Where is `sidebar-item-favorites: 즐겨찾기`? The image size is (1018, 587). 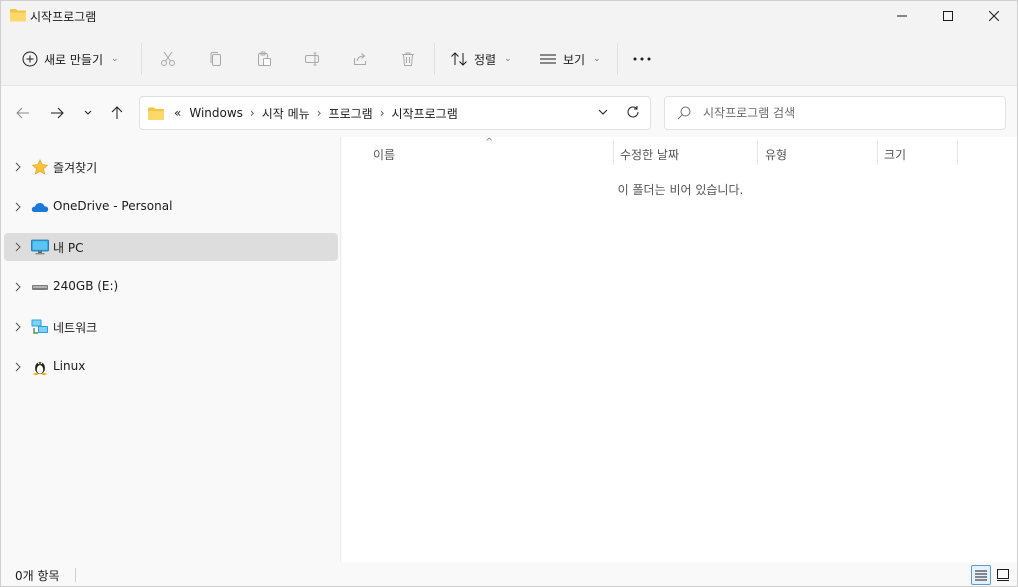
sidebar-item-favorites: 즐겨찾기 is located at coordinates (171, 167).